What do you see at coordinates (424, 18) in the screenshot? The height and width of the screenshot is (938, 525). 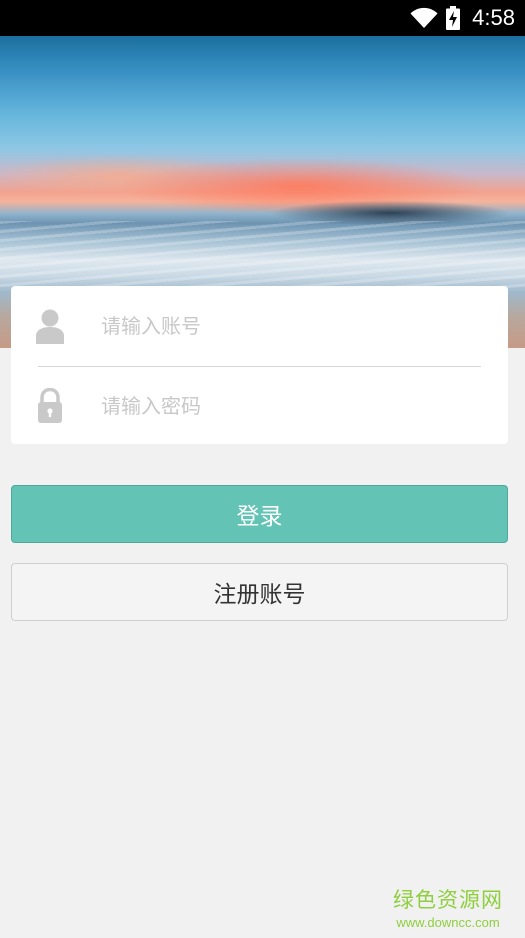 I see `wifi-icon` at bounding box center [424, 18].